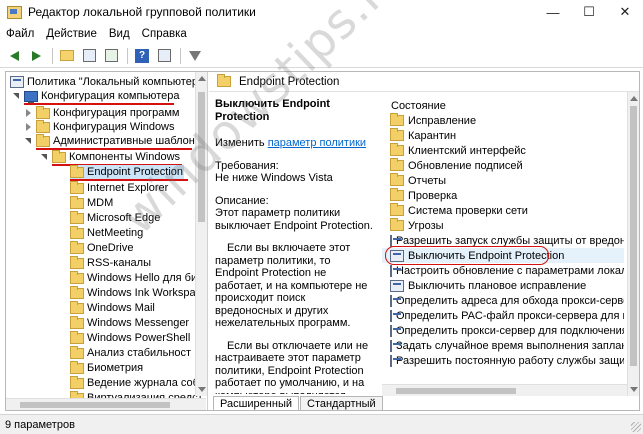  What do you see at coordinates (395, 240) in the screenshot?
I see `policy-setting-icon` at bounding box center [395, 240].